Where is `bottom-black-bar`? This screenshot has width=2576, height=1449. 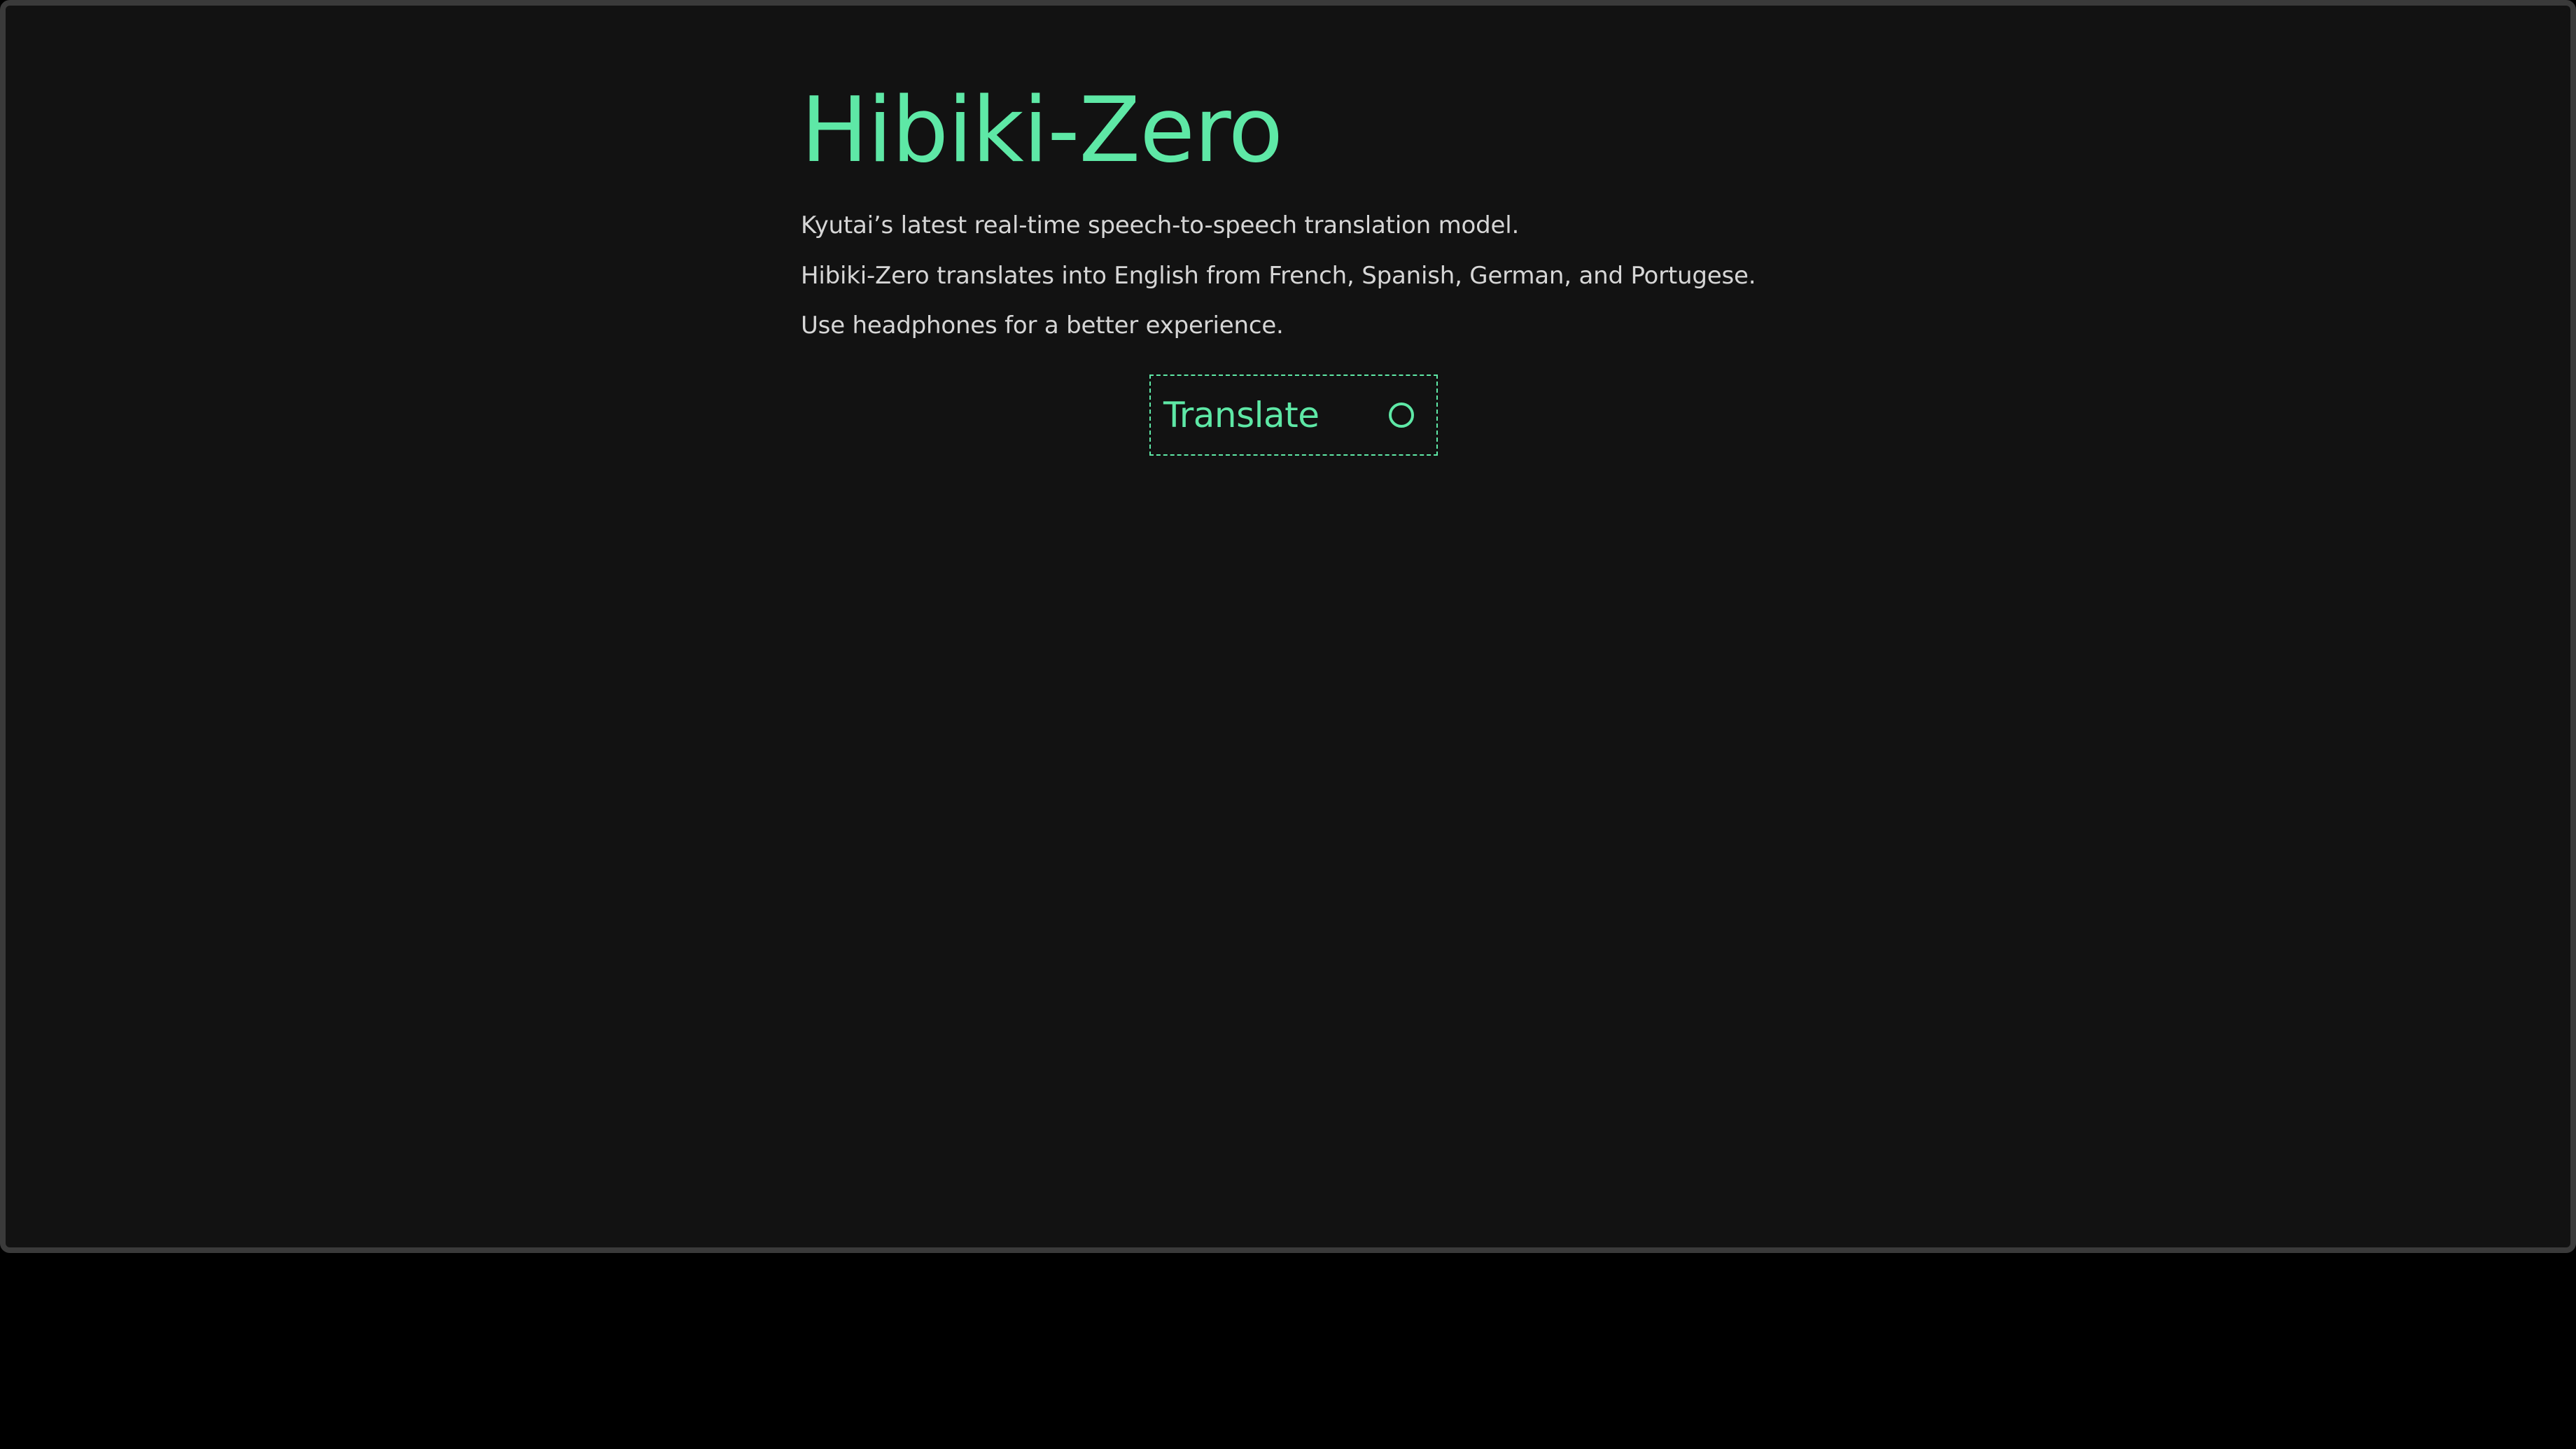 bottom-black-bar is located at coordinates (1288, 1351).